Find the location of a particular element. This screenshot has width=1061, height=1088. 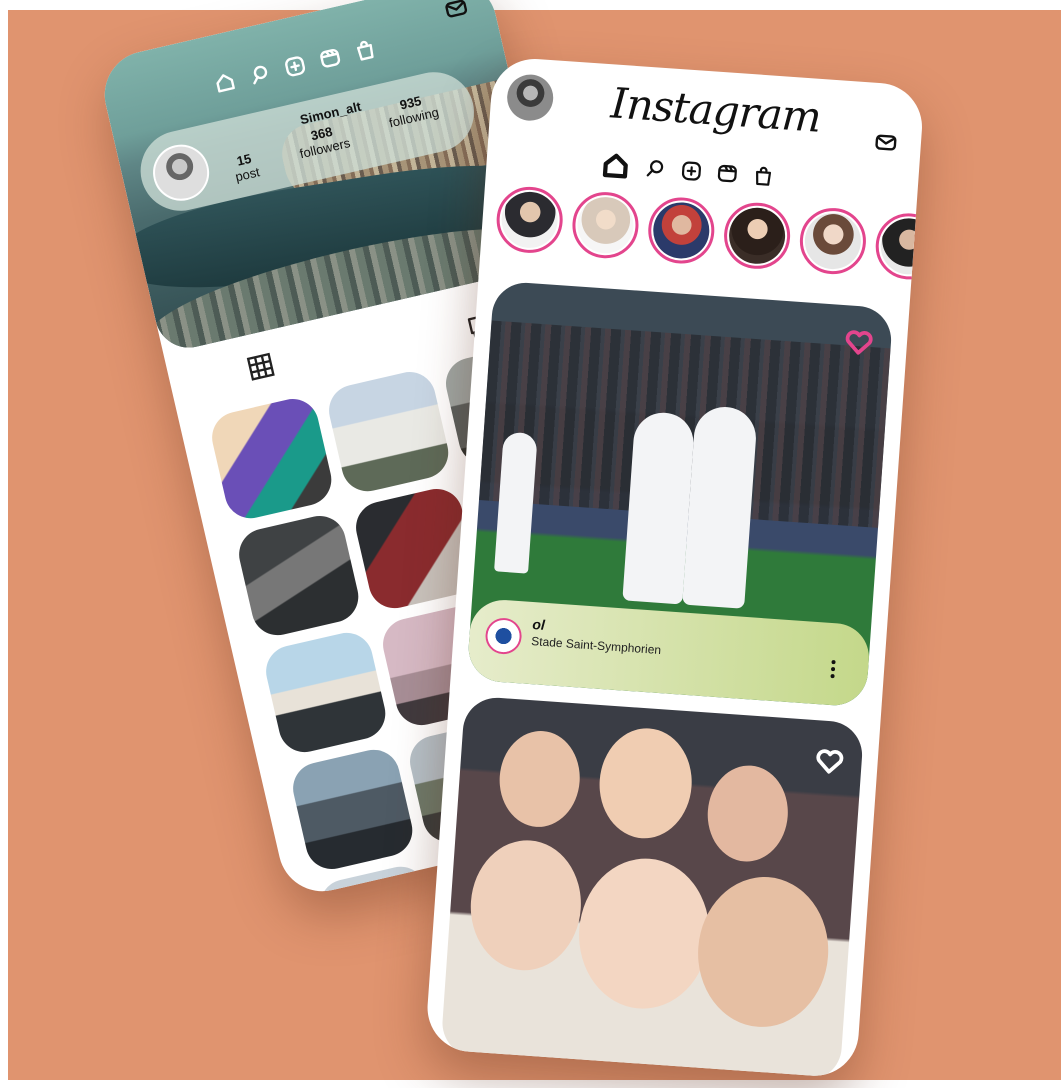

account-logo is located at coordinates (503, 636).